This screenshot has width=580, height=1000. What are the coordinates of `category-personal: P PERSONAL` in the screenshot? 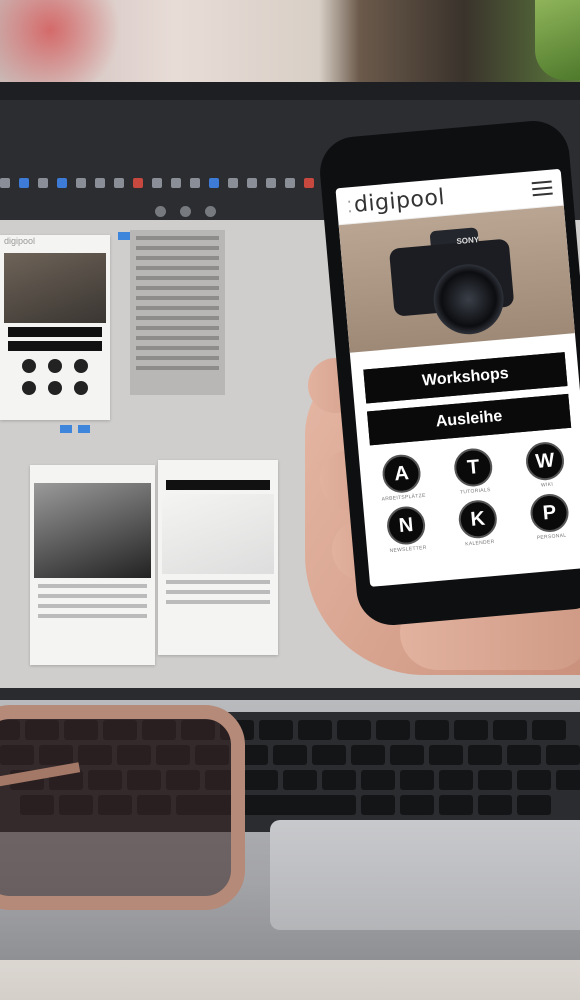 It's located at (547, 517).